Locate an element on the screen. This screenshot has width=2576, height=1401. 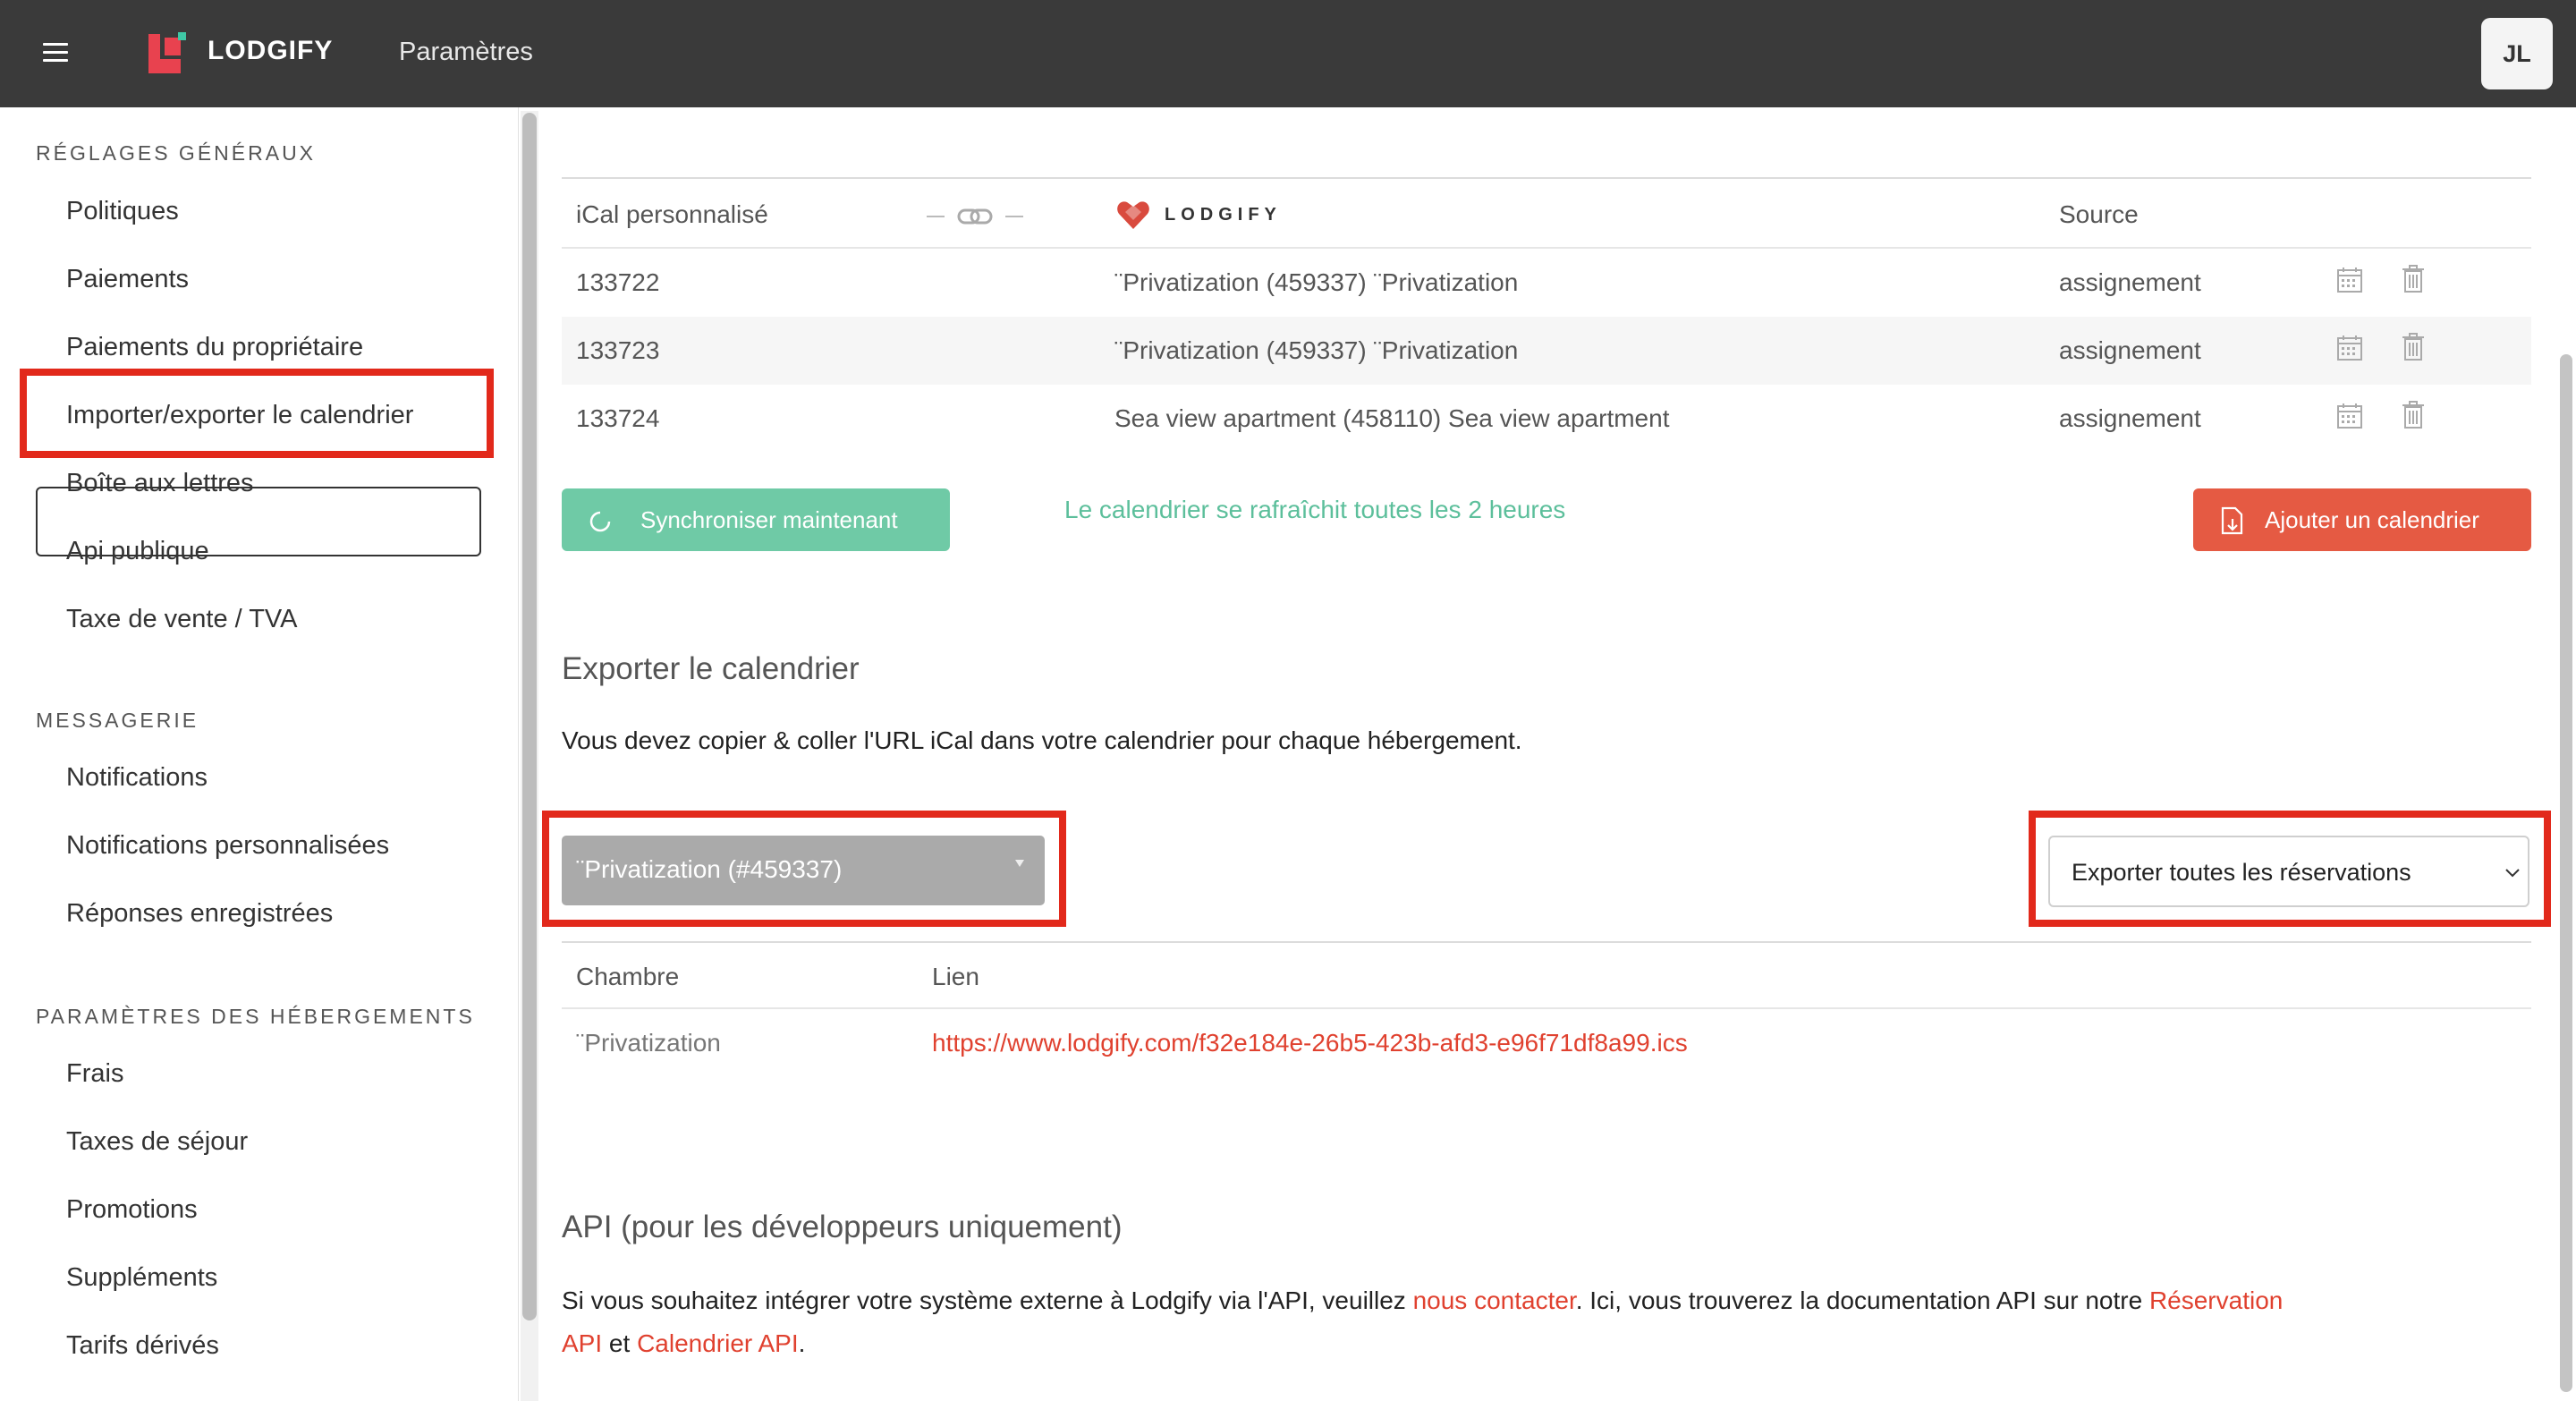
reservation-api-link-cont: API is located at coordinates (582, 1343).